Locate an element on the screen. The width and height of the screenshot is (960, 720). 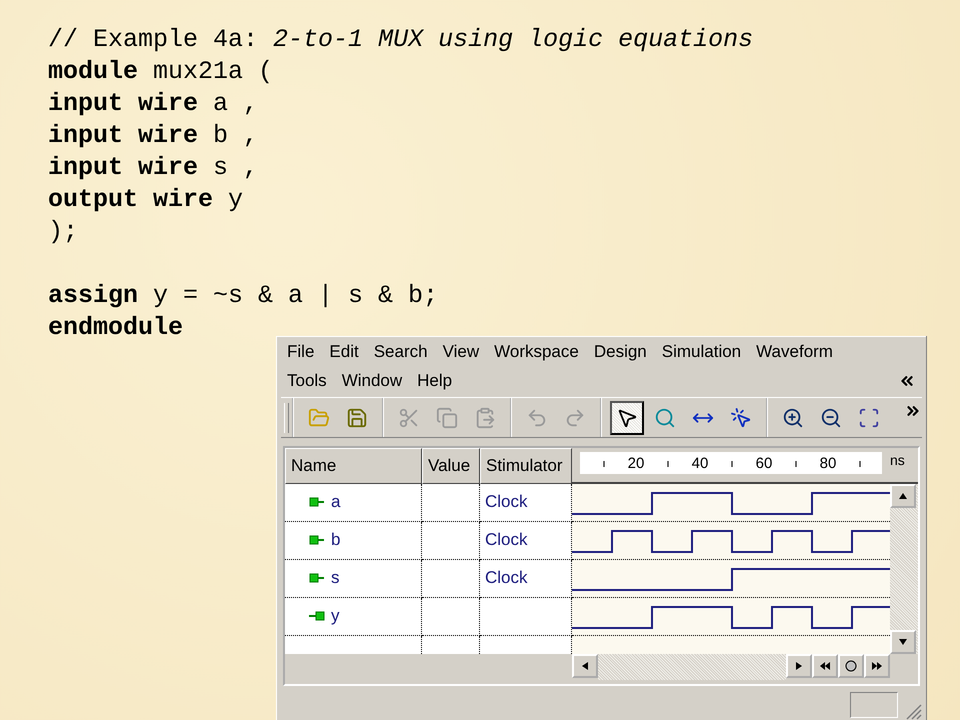
scroll-left-button is located at coordinates (585, 666).